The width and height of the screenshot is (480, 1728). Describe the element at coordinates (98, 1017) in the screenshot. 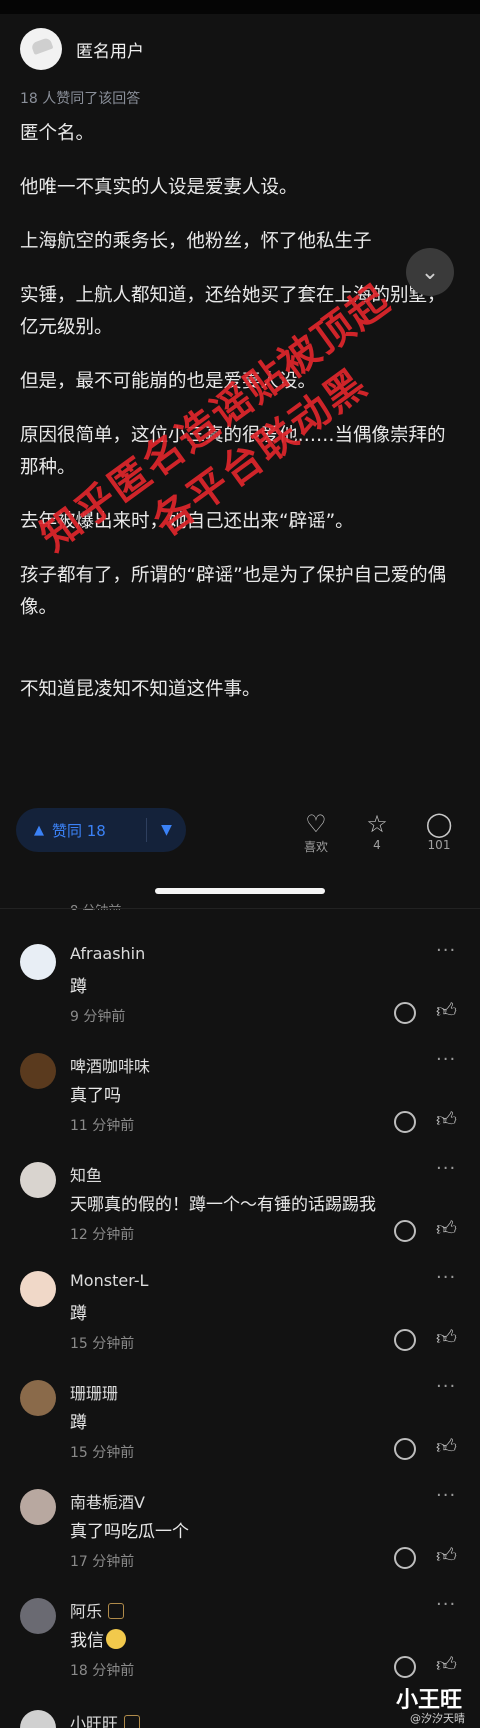

I see `comment-time: 9 分钟前` at that location.